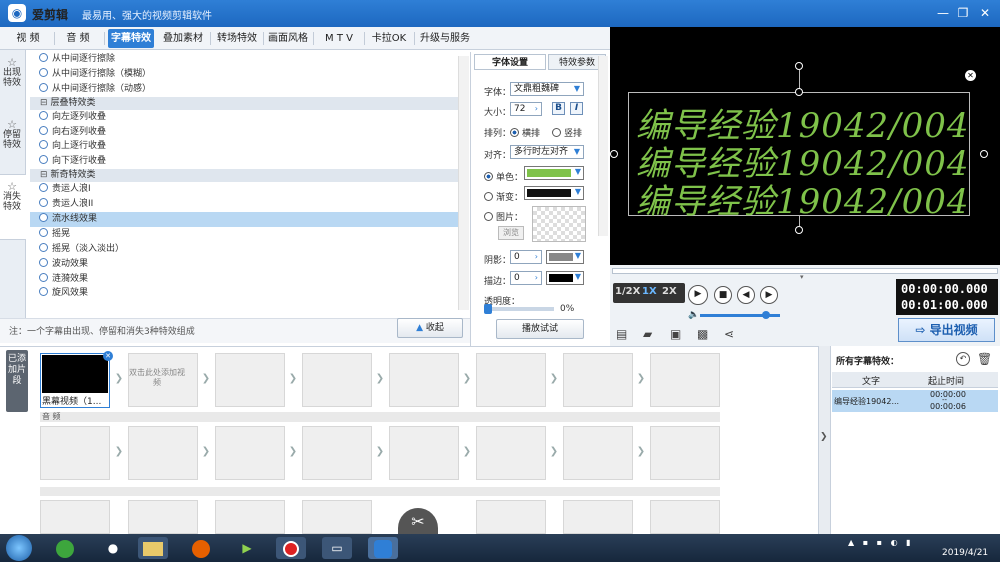 This screenshot has width=1000, height=562. What do you see at coordinates (565, 278) in the screenshot?
I see `stroke-color-picker: ▼` at bounding box center [565, 278].